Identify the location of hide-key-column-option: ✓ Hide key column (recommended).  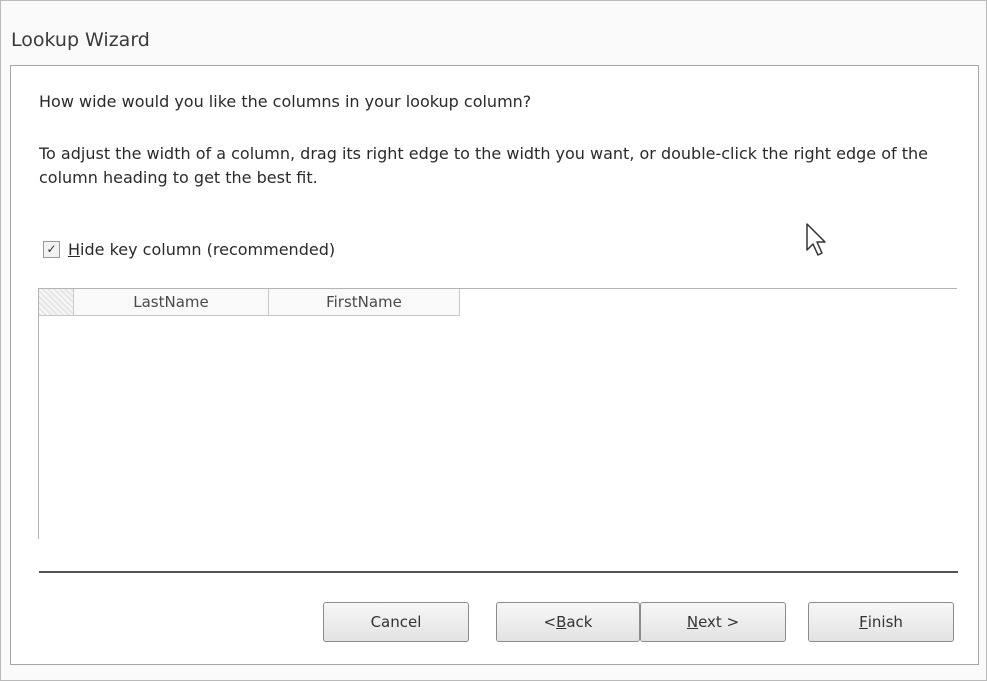
(189, 249).